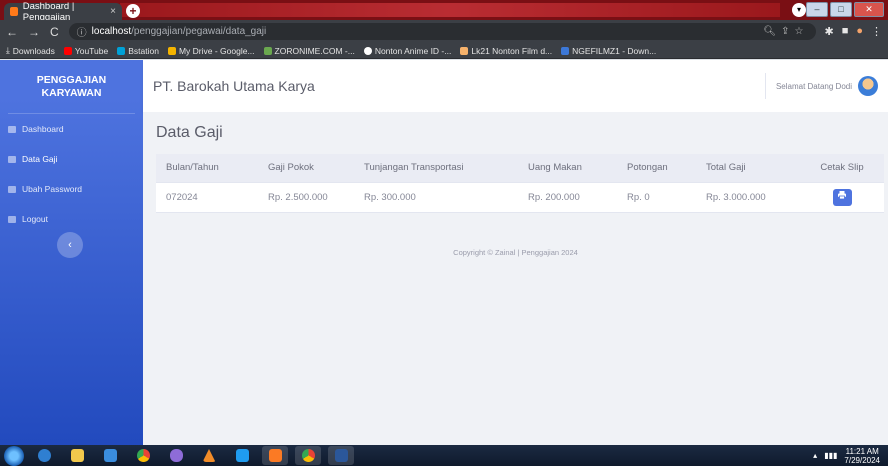 This screenshot has width=888, height=466. Describe the element at coordinates (828, 31) in the screenshot. I see `extensions-icon: ✱` at that location.